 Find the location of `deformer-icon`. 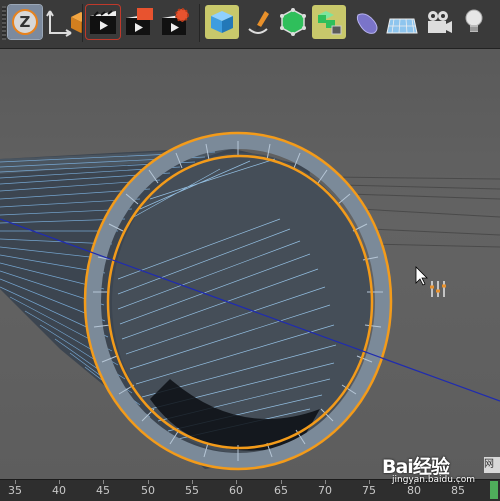

deformer-icon is located at coordinates (367, 23).